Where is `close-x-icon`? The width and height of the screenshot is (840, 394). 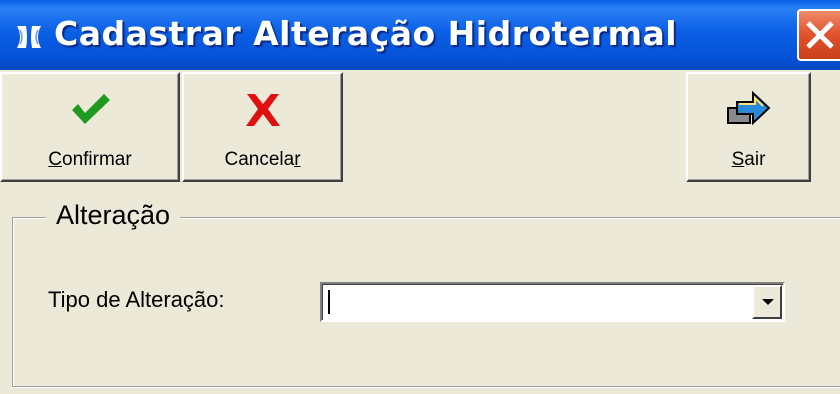
close-x-icon is located at coordinates (820, 35).